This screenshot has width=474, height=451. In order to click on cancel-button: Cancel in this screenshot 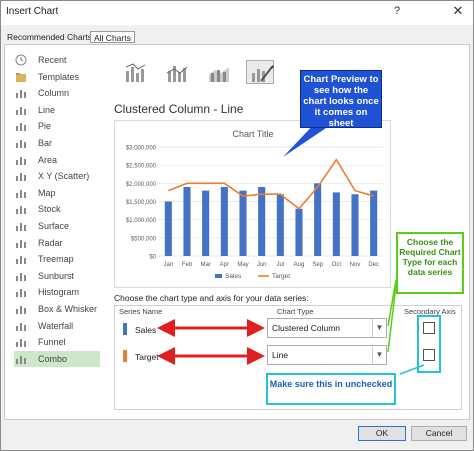, I will do `click(439, 433)`.